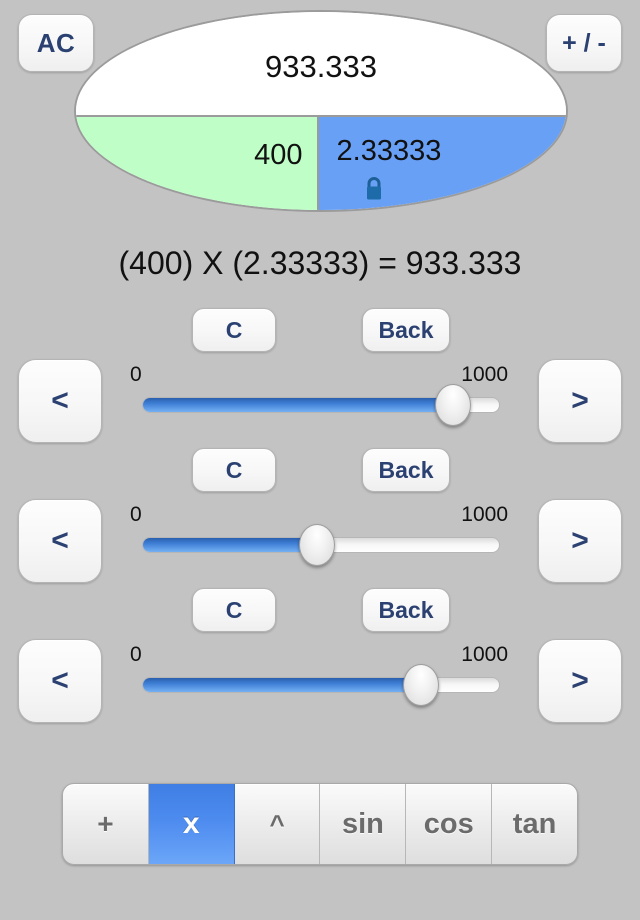 This screenshot has width=640, height=920. I want to click on clear-label-3: C, so click(234, 609).